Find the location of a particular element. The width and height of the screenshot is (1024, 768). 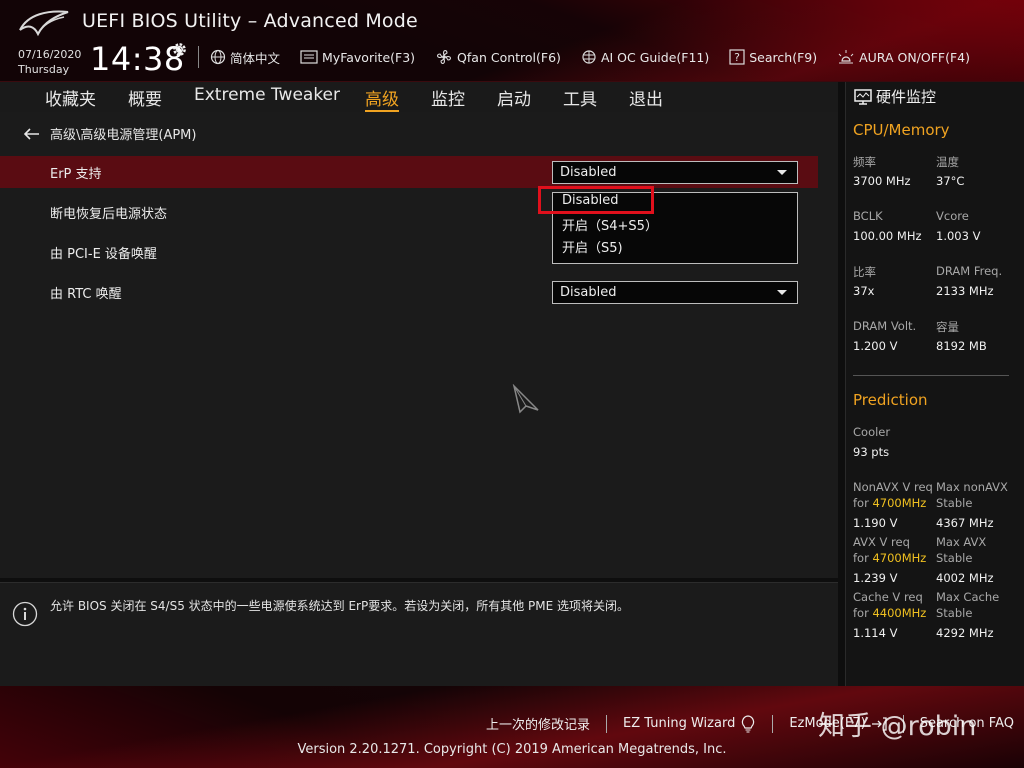

back-arrow-icon is located at coordinates (32, 133).